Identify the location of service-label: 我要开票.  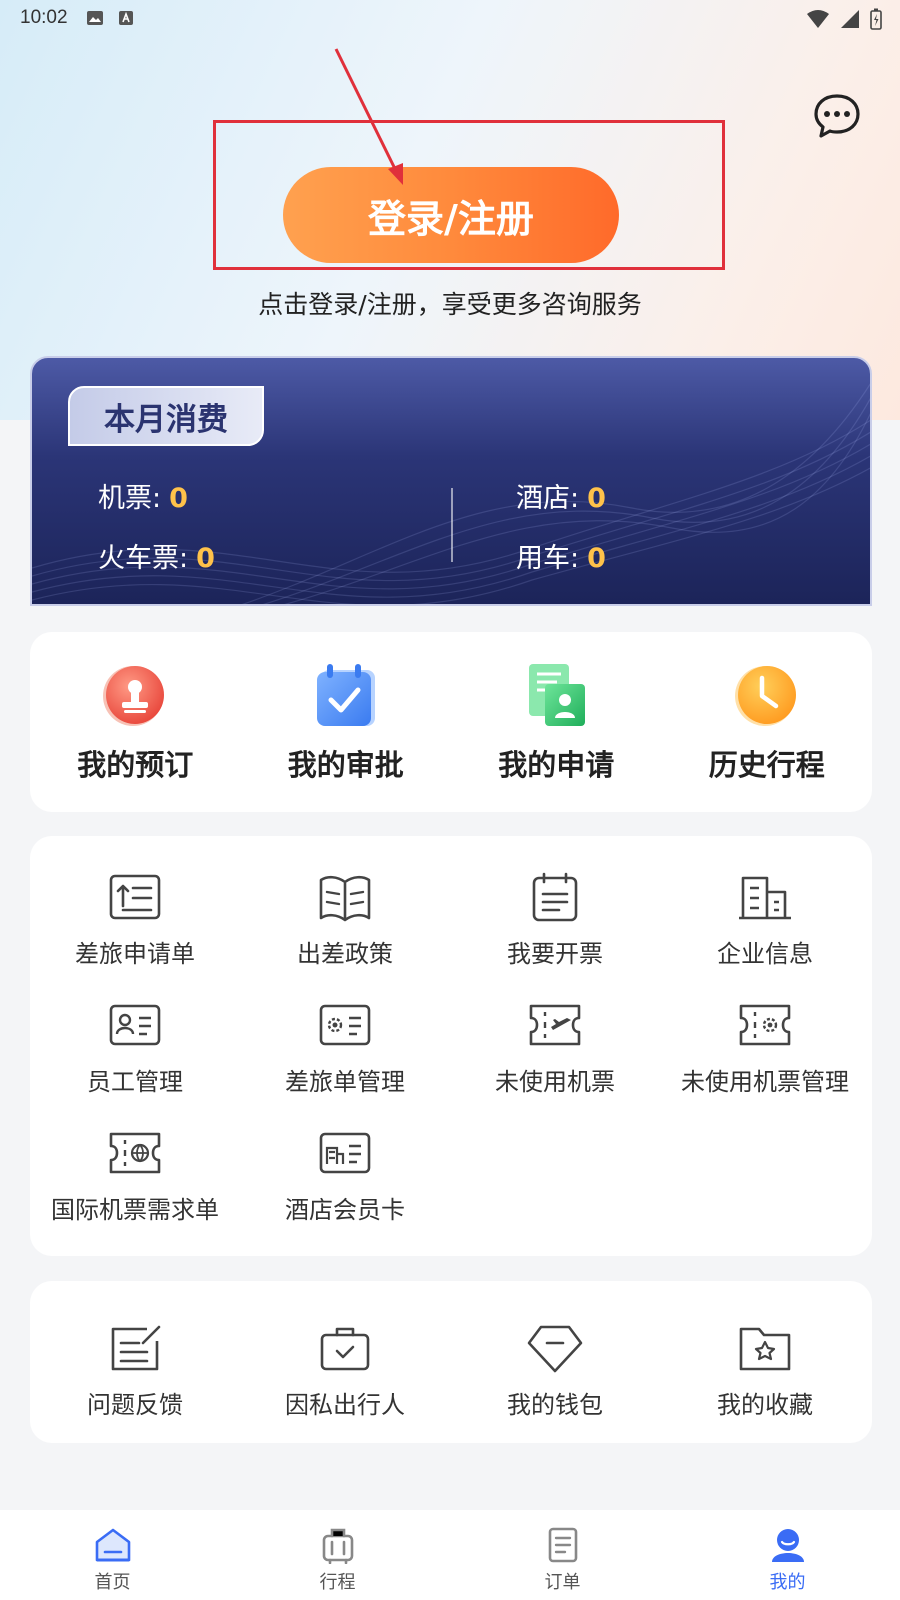
(555, 954).